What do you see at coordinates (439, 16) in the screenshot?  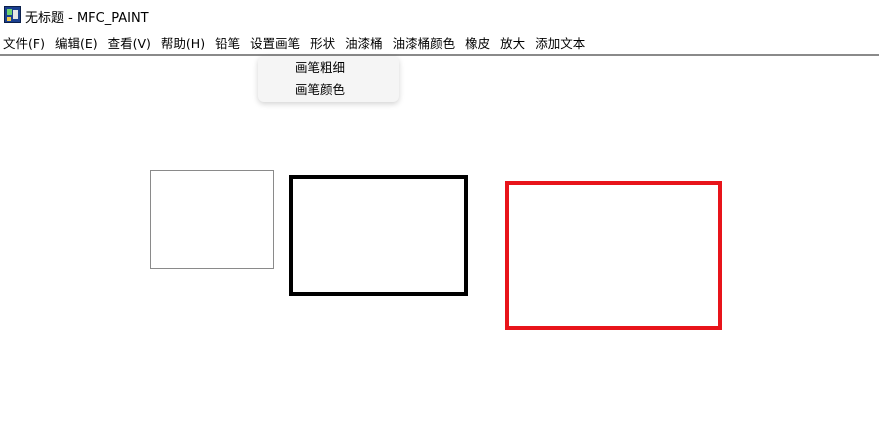 I see `title-bar: 无标题 - MFC_PAINT` at bounding box center [439, 16].